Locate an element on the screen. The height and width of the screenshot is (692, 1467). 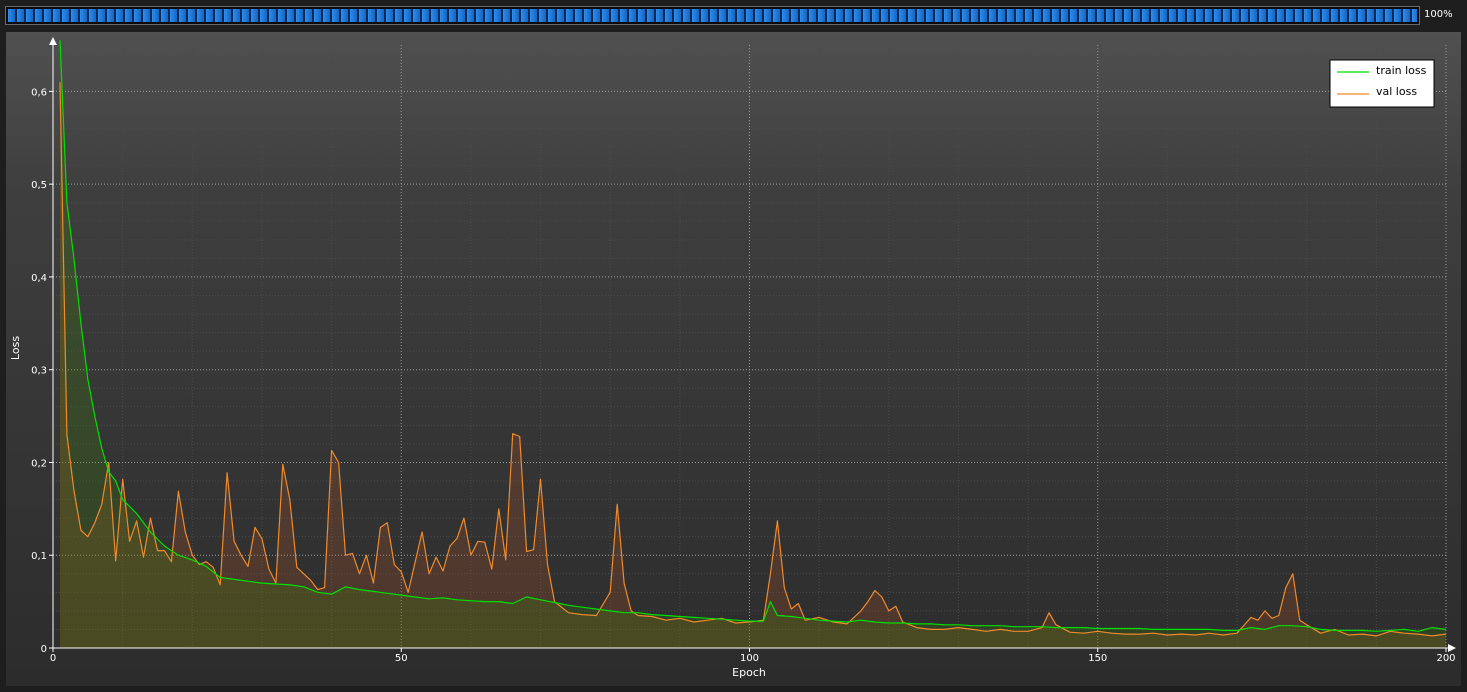
legend: train loss val loss is located at coordinates (1382, 83).